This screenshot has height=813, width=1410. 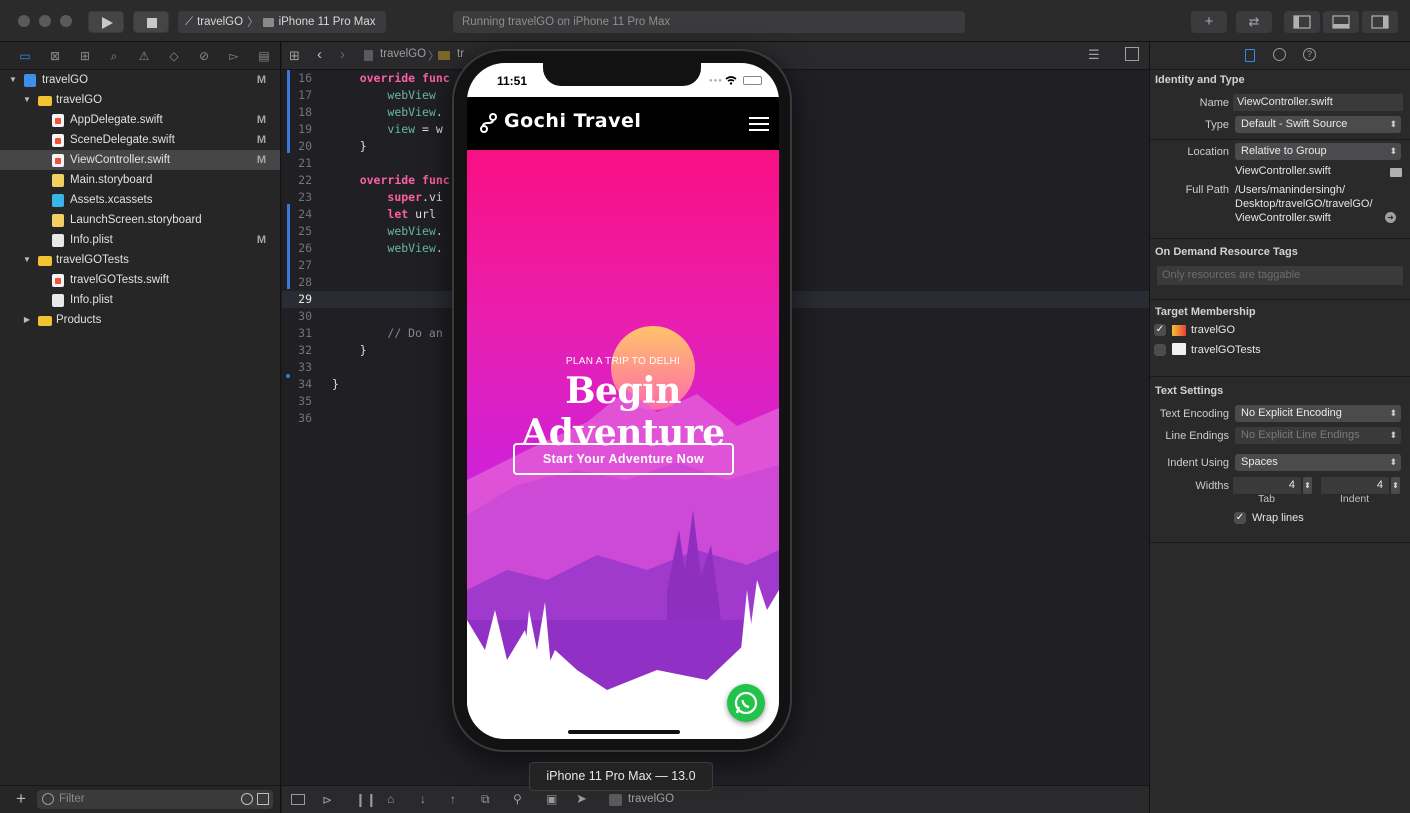 I want to click on file-tree-row: Assets.xcassets, so click(x=140, y=200).